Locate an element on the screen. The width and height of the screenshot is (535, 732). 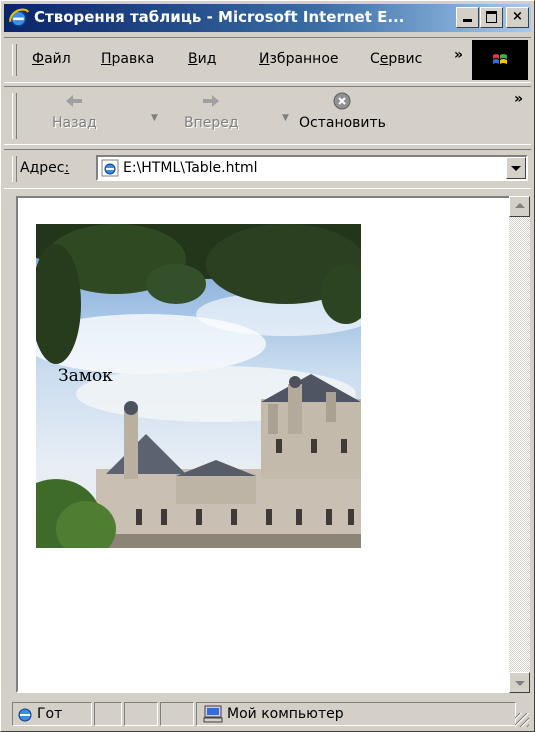
standard-toolbar: Назад ▼ Вперед ▼ Остановить » is located at coordinates (267, 115).